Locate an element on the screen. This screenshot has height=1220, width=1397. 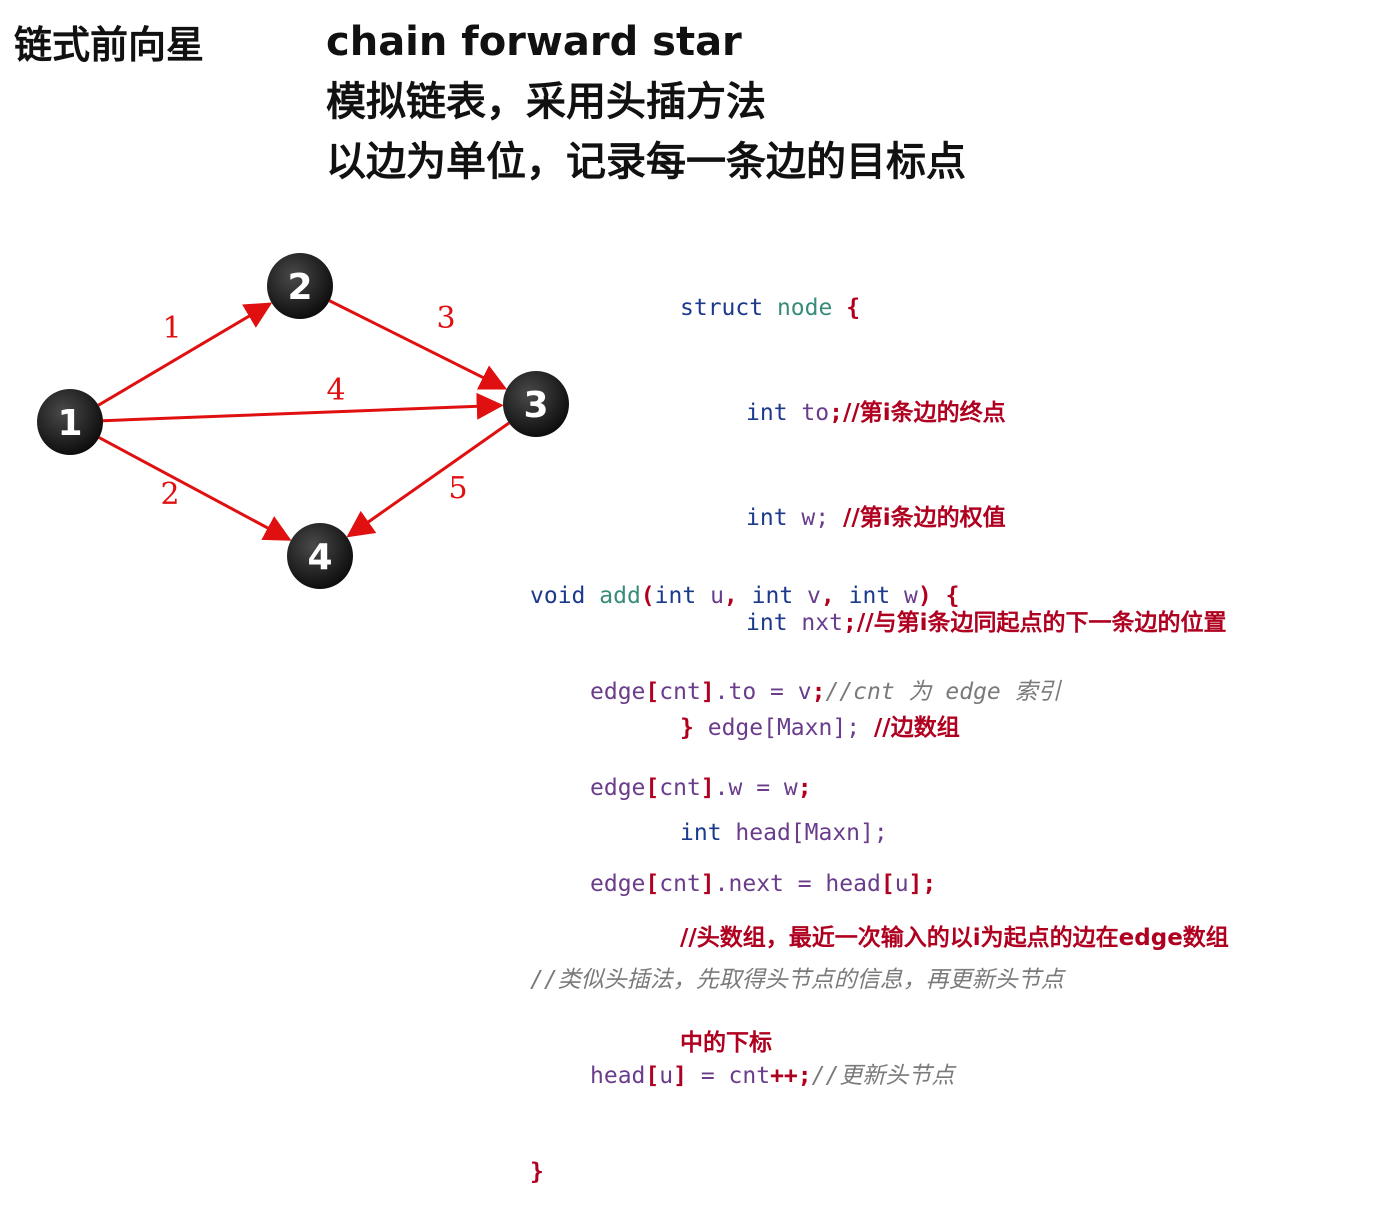
code-line-set-to: edge[cnt].to = v;//cnt 为 edge 索引 is located at coordinates (797, 692).